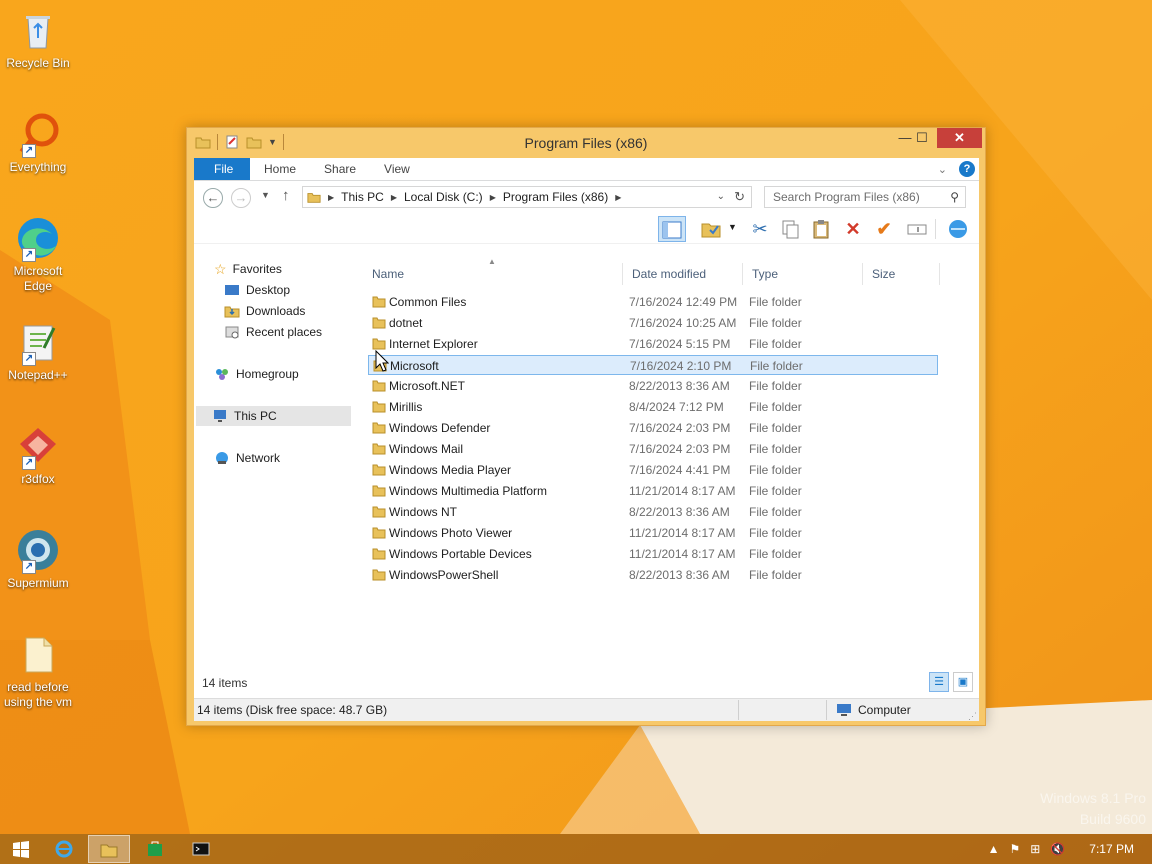  What do you see at coordinates (222, 458) in the screenshot?
I see `network-icon` at bounding box center [222, 458].